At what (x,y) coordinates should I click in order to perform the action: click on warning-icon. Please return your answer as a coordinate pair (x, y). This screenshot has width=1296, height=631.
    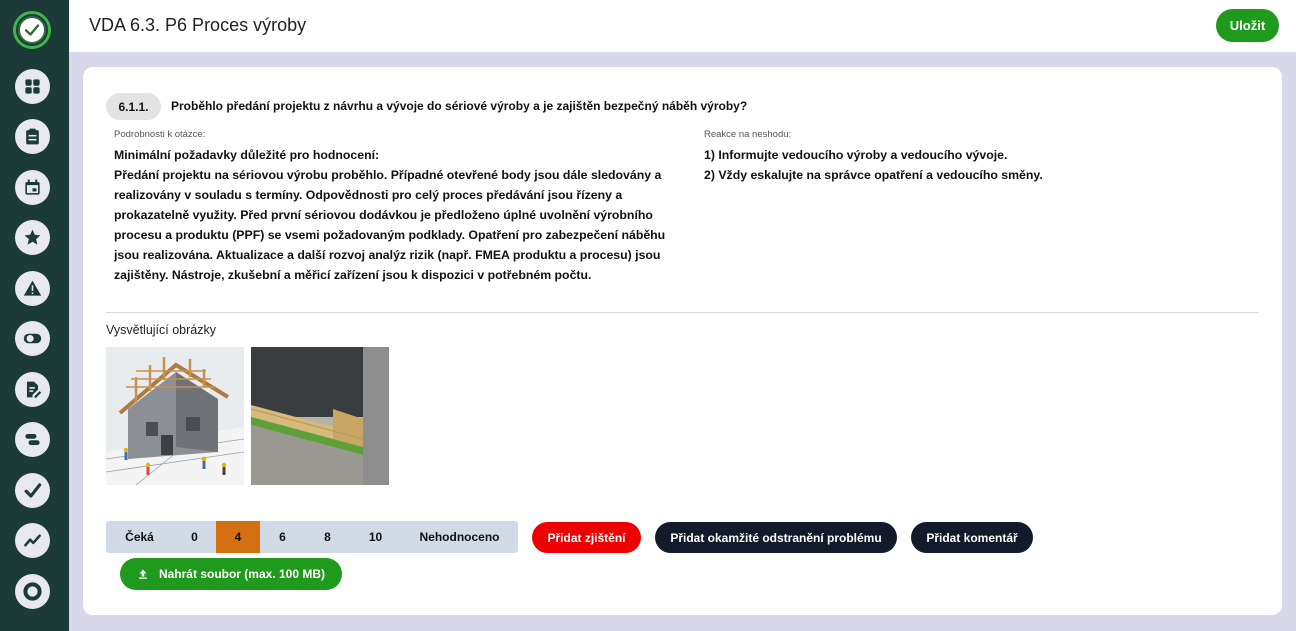
    Looking at the image, I should click on (32, 288).